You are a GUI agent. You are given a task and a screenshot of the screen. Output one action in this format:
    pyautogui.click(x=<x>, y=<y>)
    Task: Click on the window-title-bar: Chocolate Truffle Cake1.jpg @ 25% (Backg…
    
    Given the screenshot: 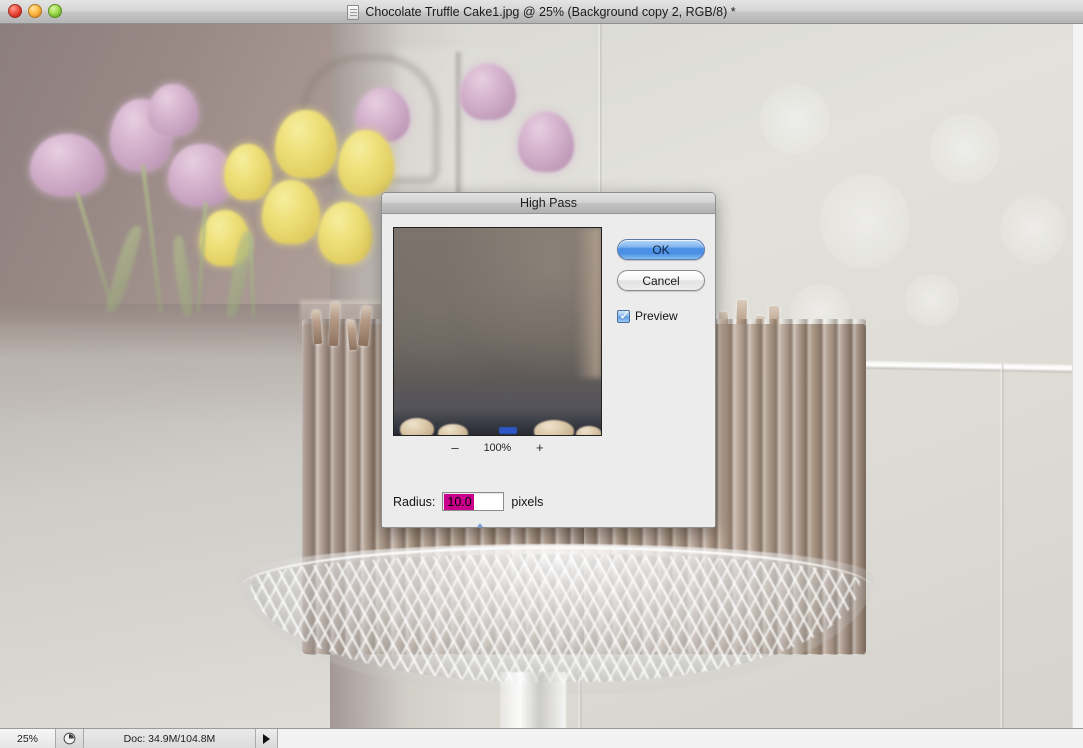 What is the action you would take?
    pyautogui.click(x=541, y=12)
    